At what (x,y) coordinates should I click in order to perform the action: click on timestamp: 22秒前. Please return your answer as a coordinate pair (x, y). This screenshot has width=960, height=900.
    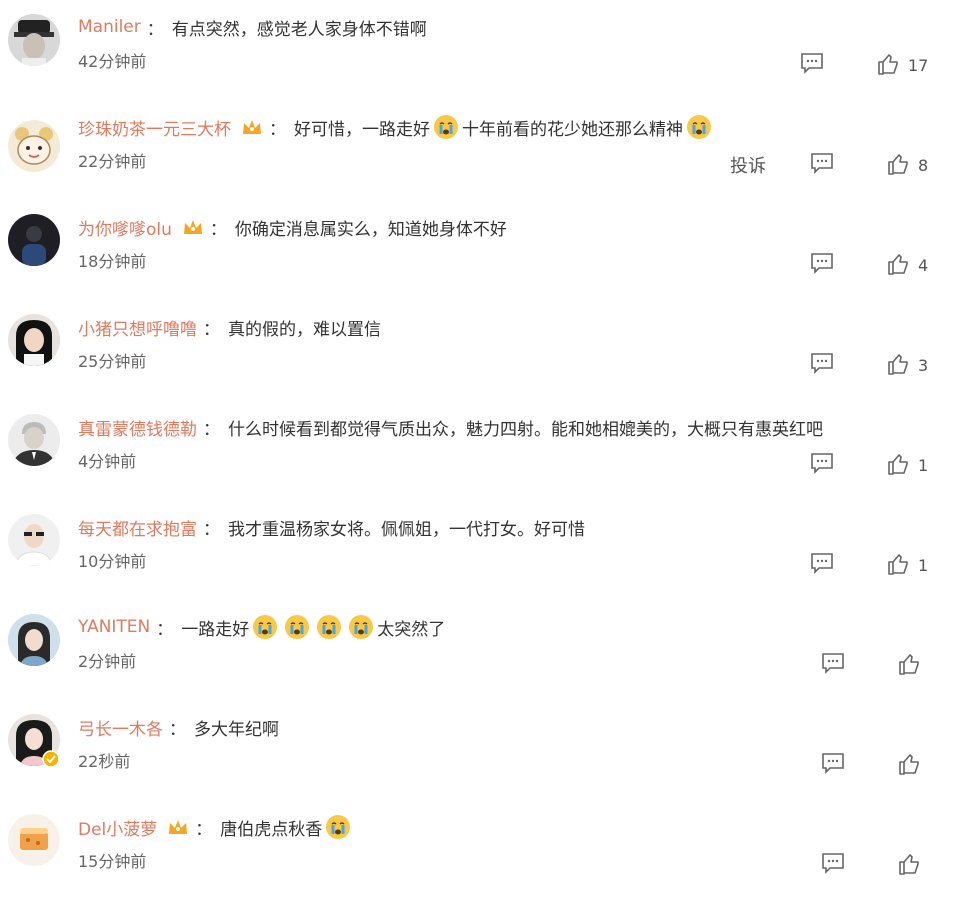
    Looking at the image, I should click on (104, 761).